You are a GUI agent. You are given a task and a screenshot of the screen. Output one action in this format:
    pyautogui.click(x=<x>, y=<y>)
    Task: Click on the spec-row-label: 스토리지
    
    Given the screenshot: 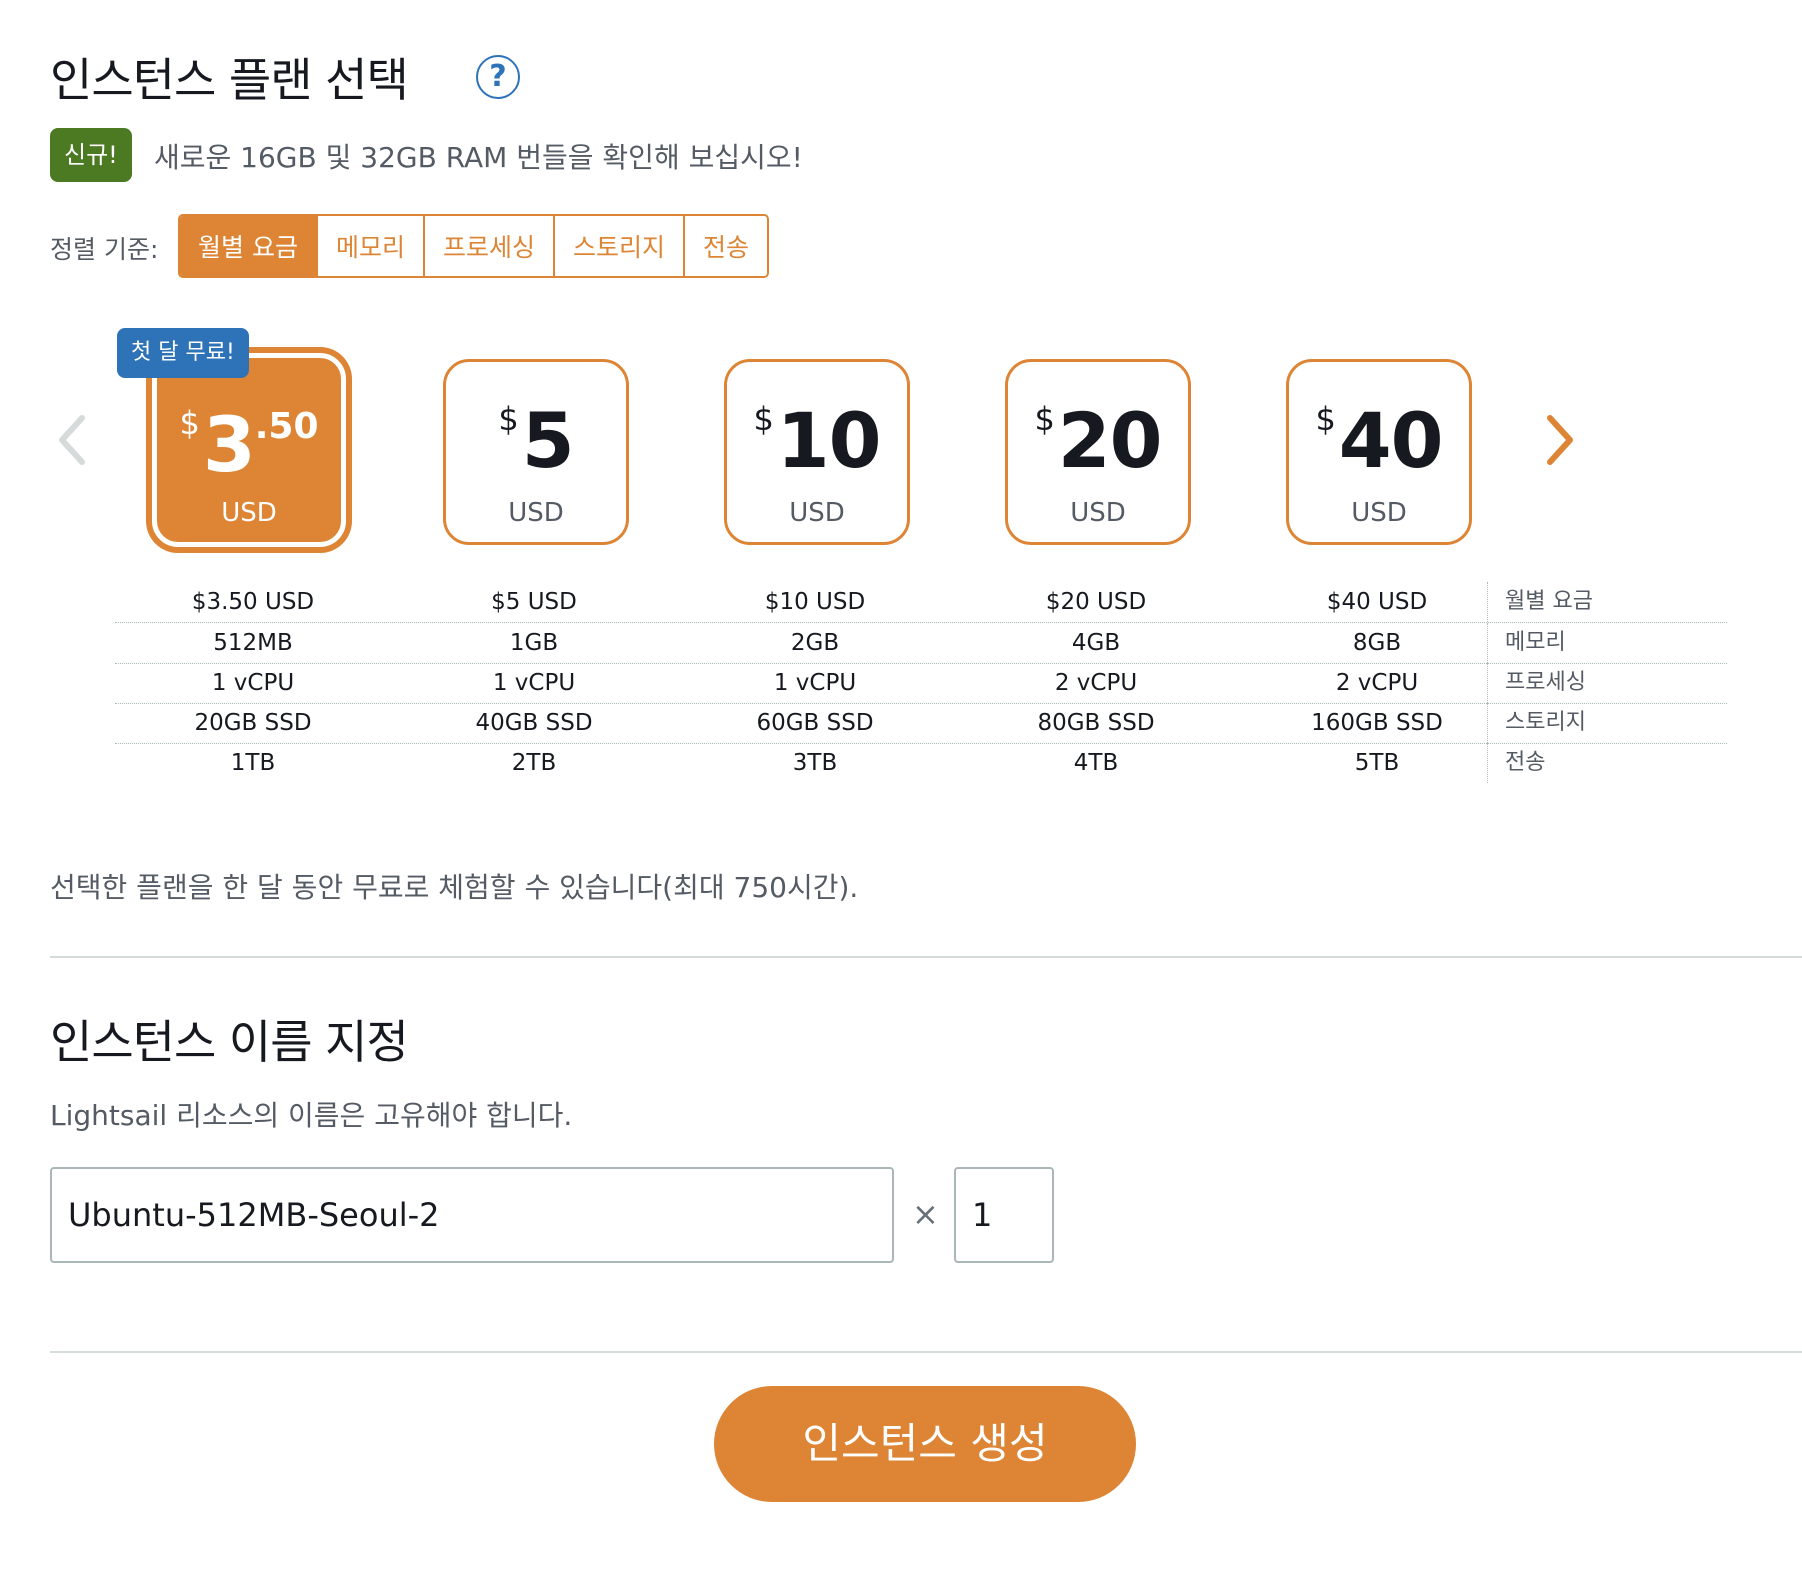 What is the action you would take?
    pyautogui.click(x=1545, y=722)
    